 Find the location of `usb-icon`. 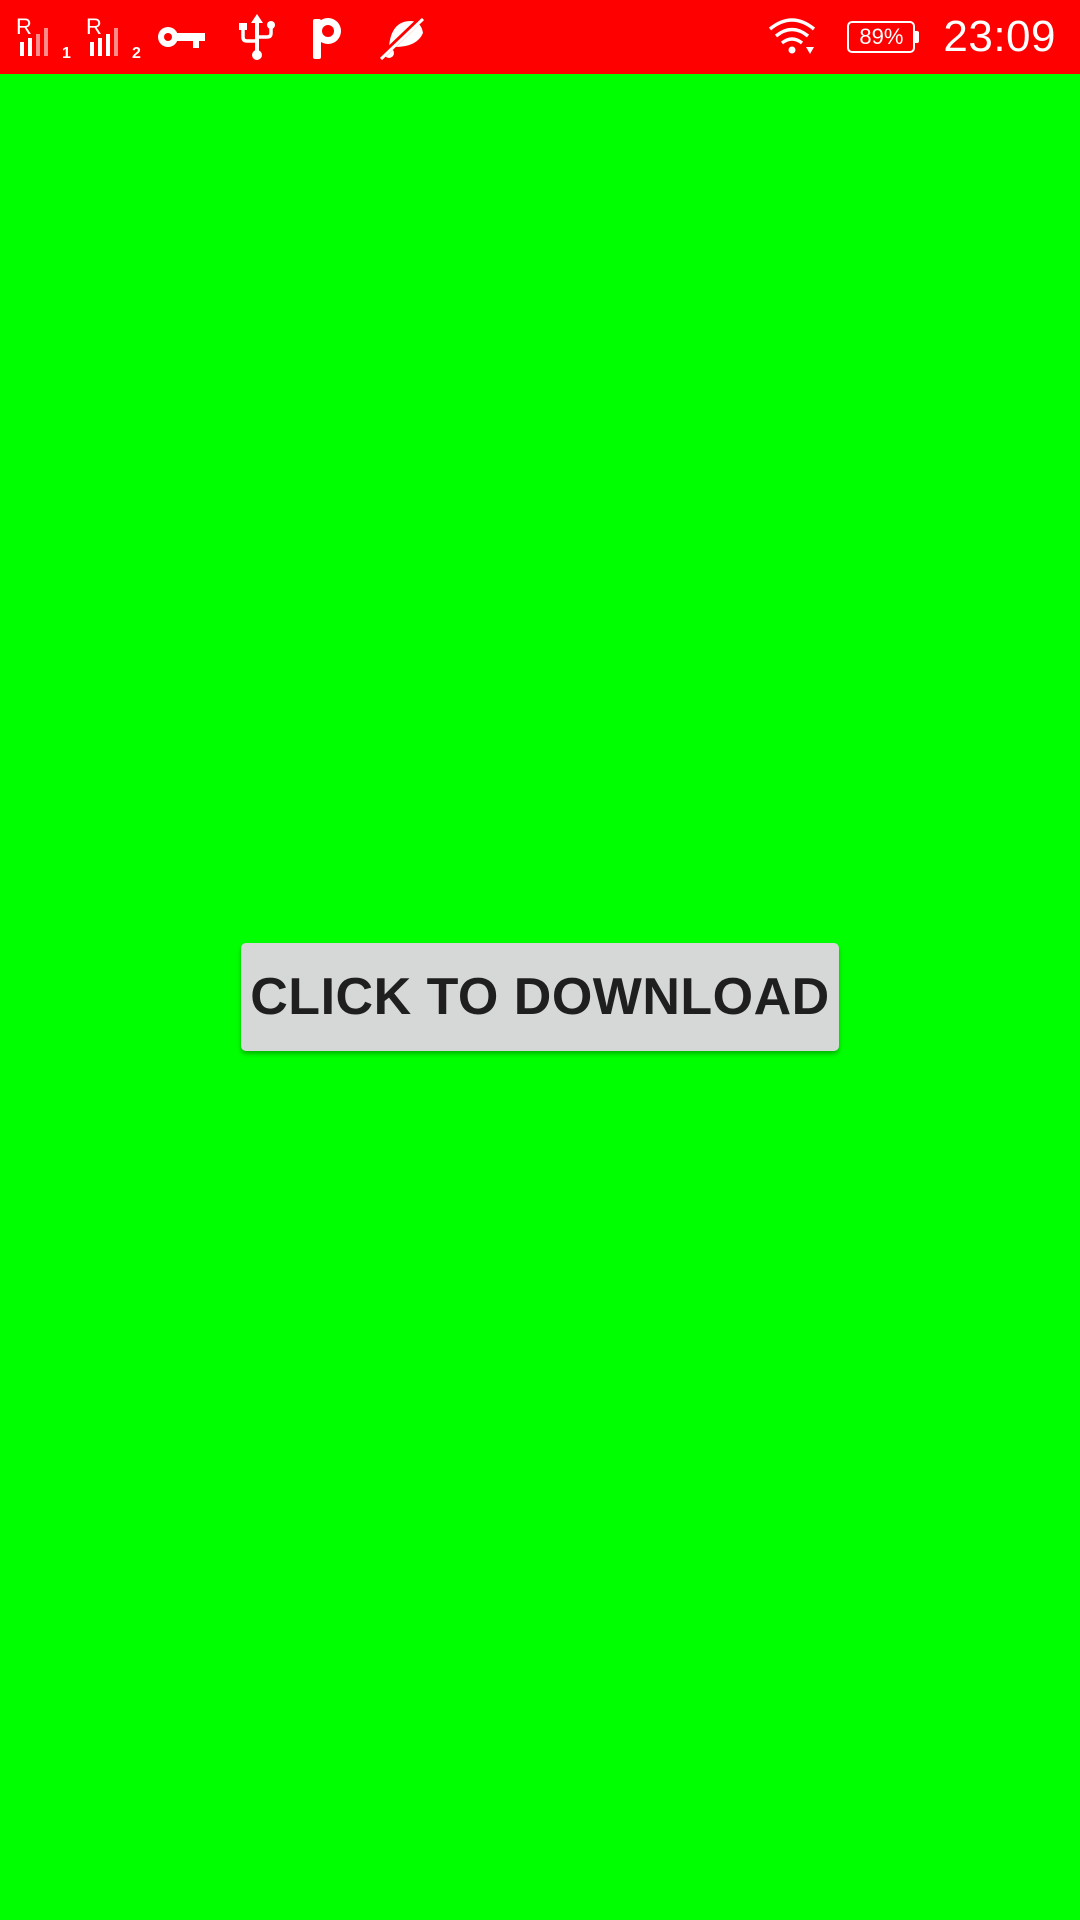

usb-icon is located at coordinates (257, 37).